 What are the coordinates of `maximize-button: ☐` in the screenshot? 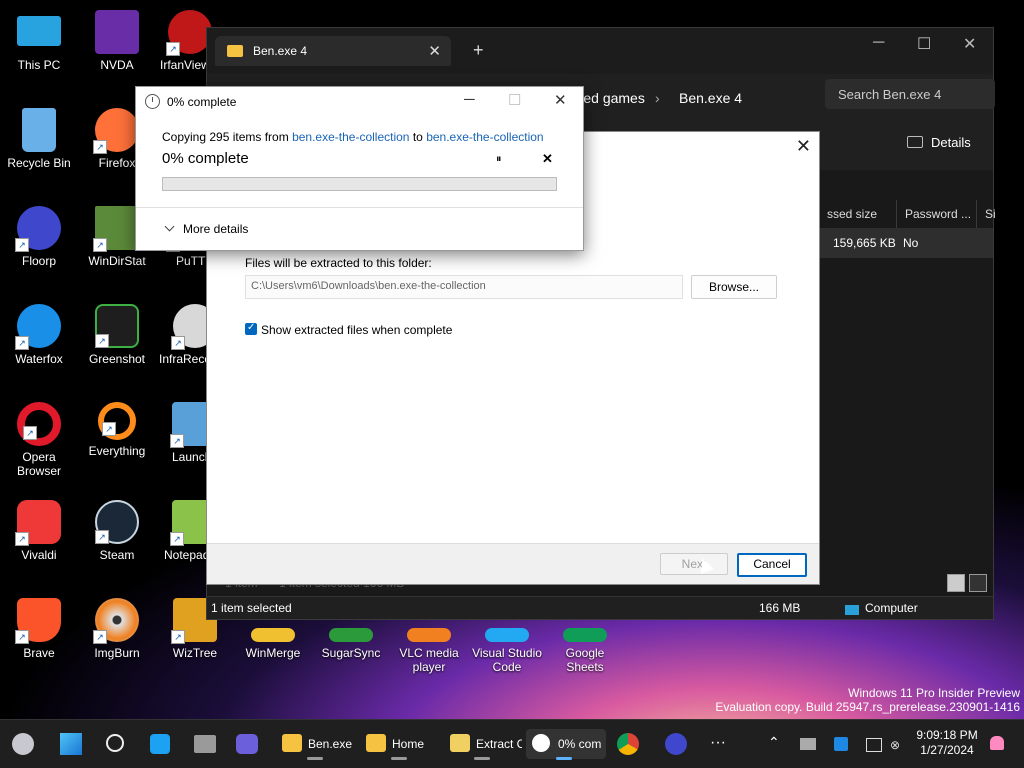 It's located at (924, 44).